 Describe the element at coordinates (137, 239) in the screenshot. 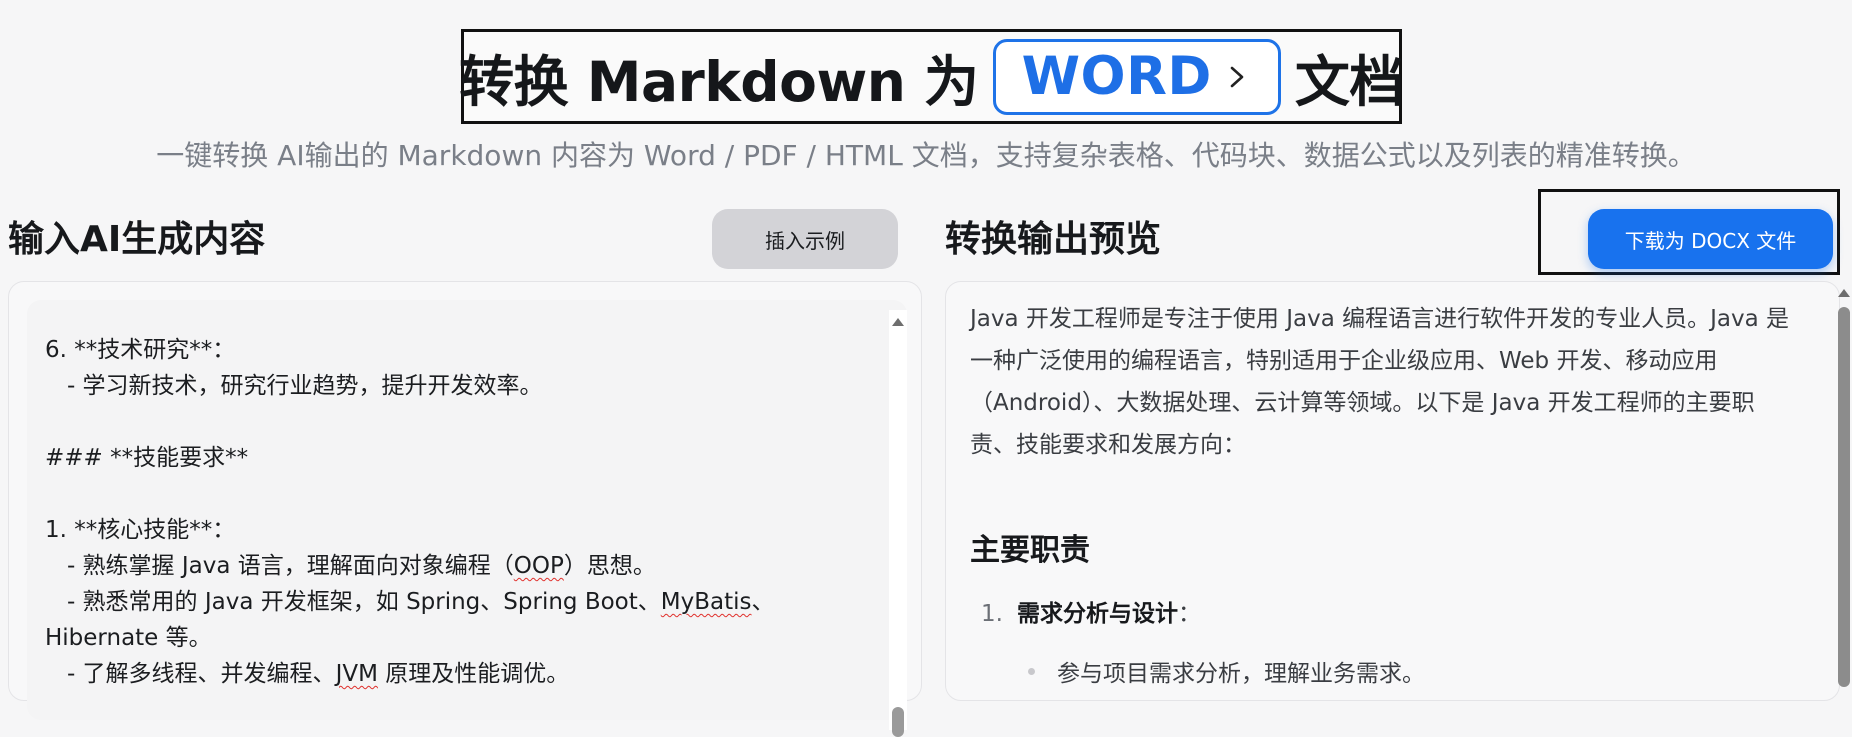

I see `editor-section-title: 输入AI生成内容` at that location.